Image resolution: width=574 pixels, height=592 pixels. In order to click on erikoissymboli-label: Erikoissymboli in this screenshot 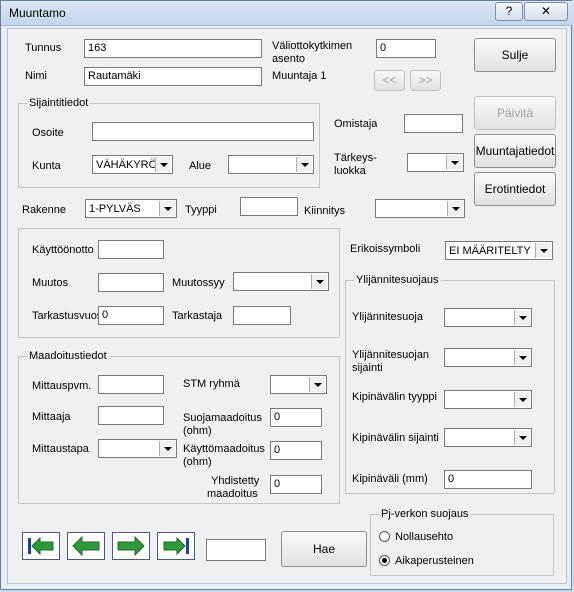, I will do `click(385, 249)`.